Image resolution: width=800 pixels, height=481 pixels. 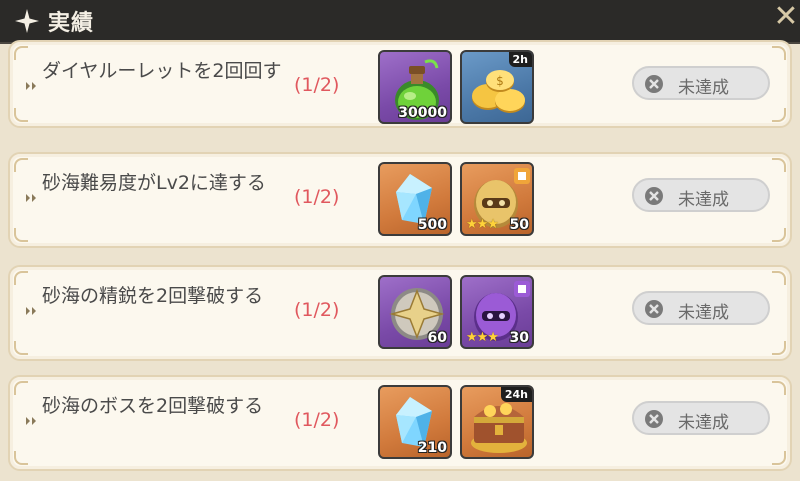 What do you see at coordinates (497, 199) in the screenshot?
I see `reward-item: ★★★ 50` at bounding box center [497, 199].